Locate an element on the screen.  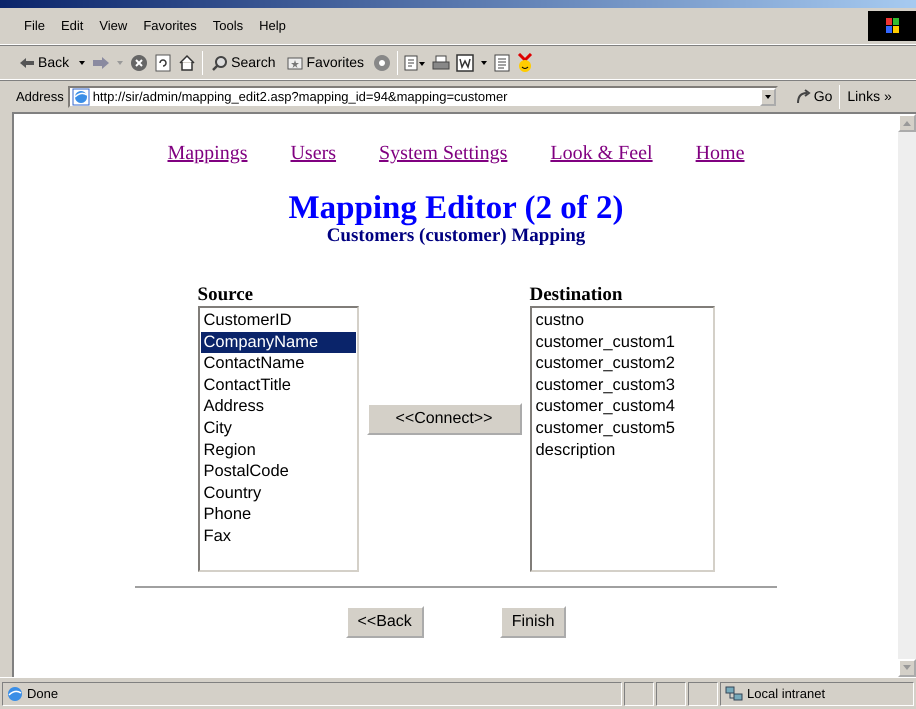
page-subtitle: Customers (customer) Mapping is located at coordinates (456, 237).